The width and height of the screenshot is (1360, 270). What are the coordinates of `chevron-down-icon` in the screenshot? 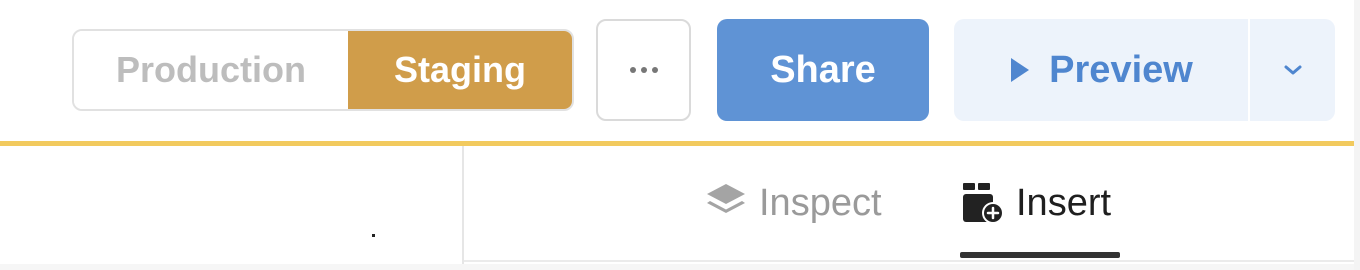 It's located at (1292, 70).